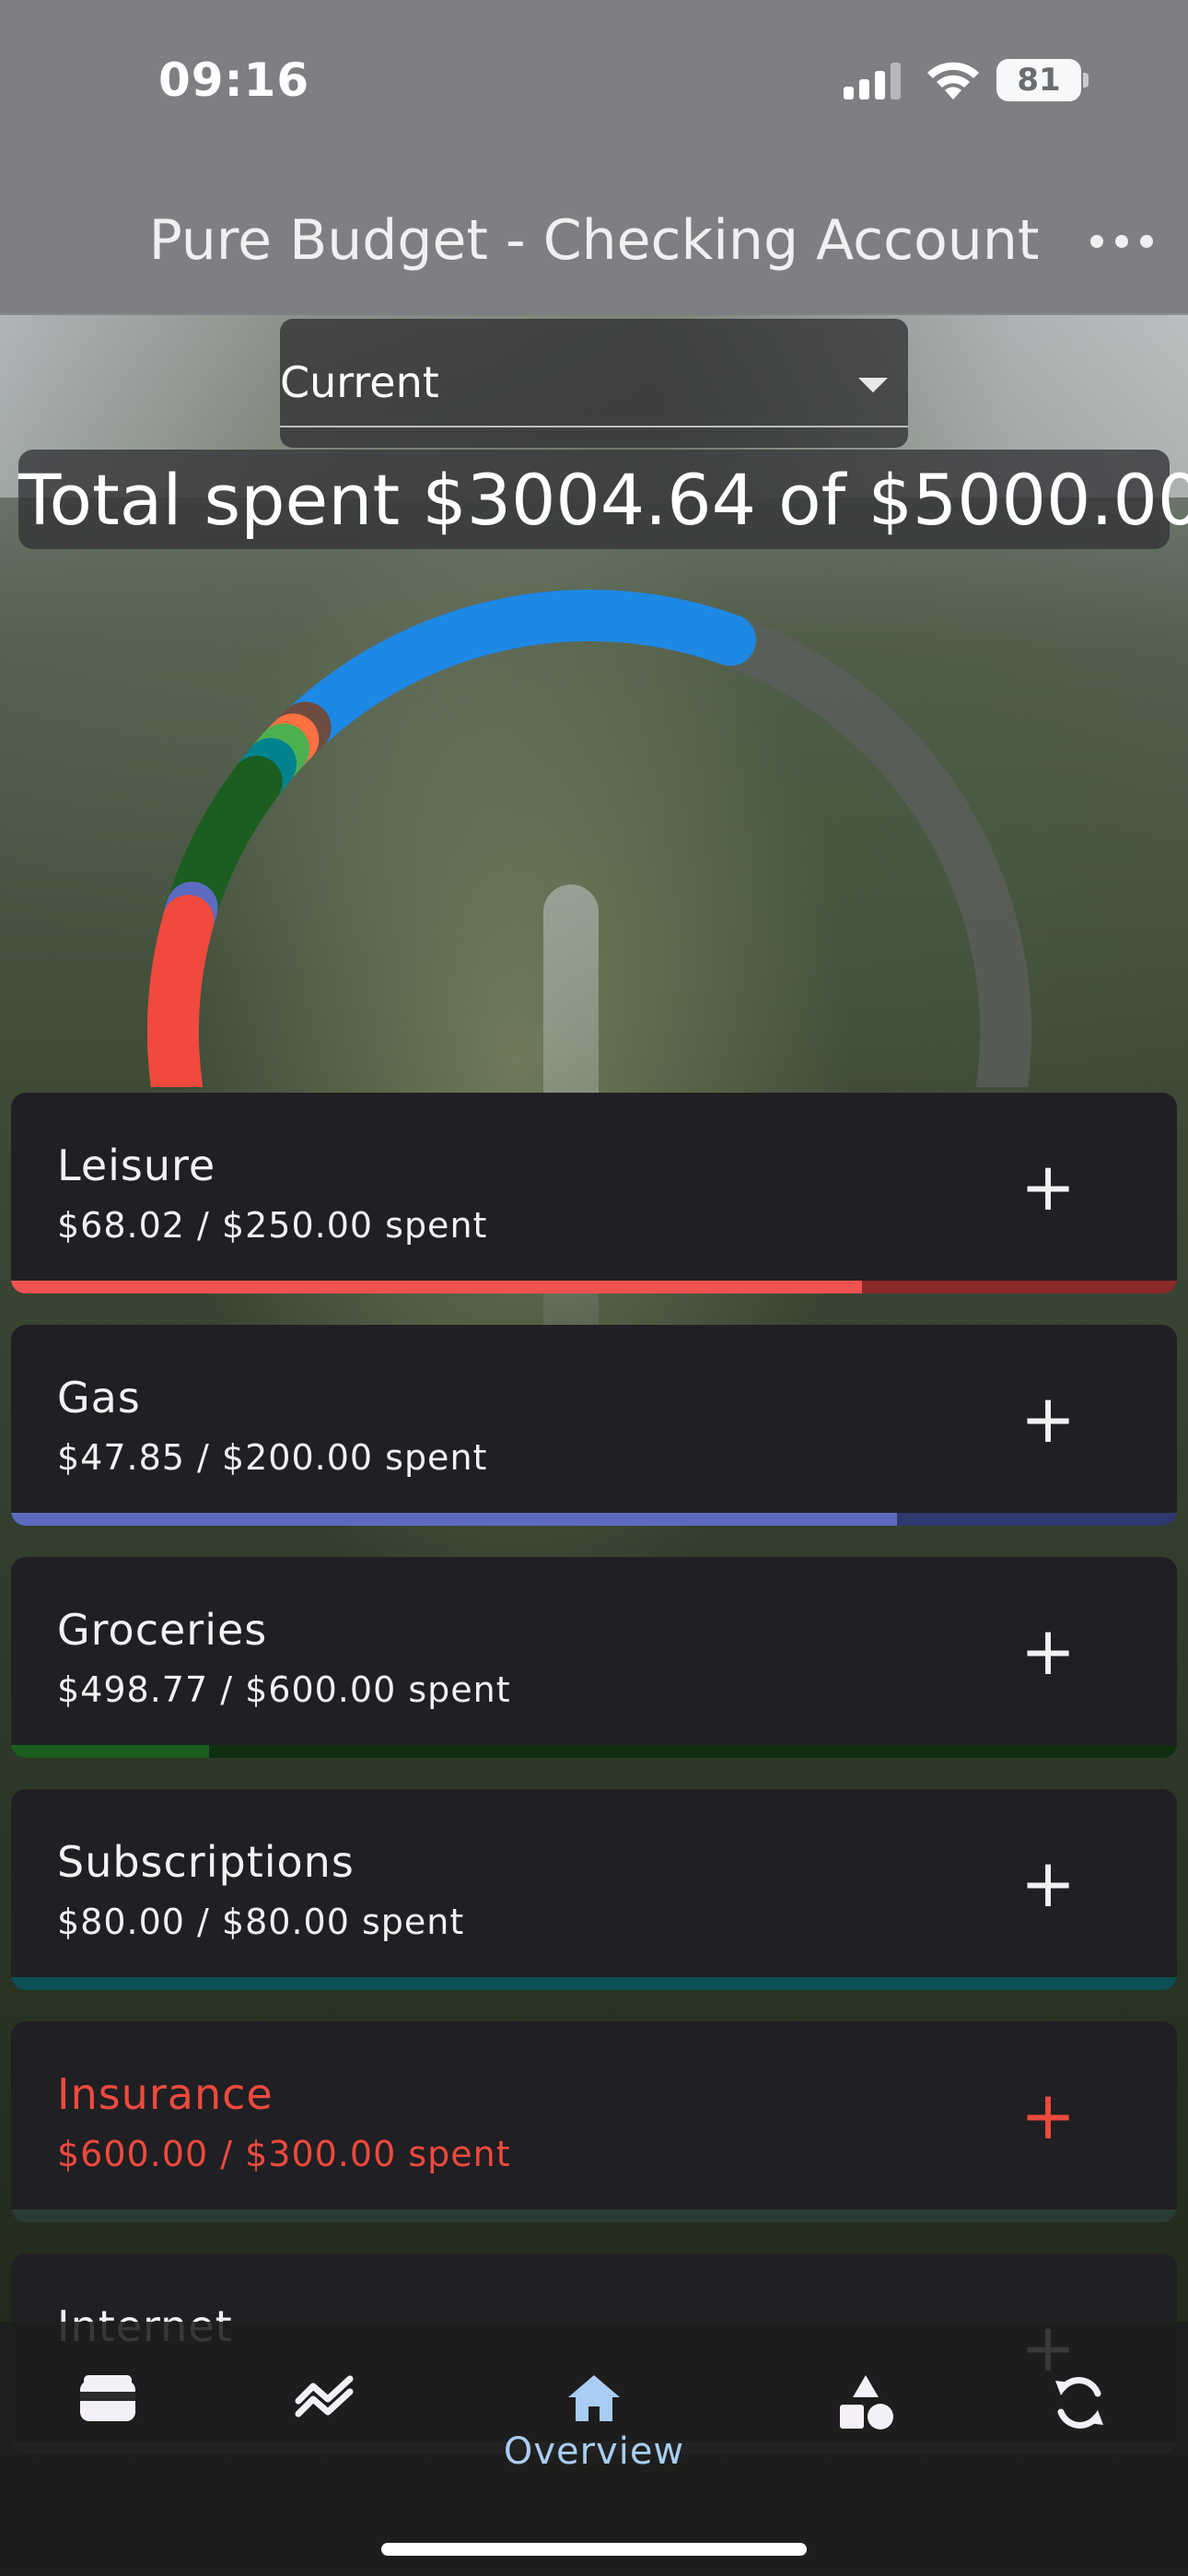  I want to click on budget-gauge, so click(588, 838).